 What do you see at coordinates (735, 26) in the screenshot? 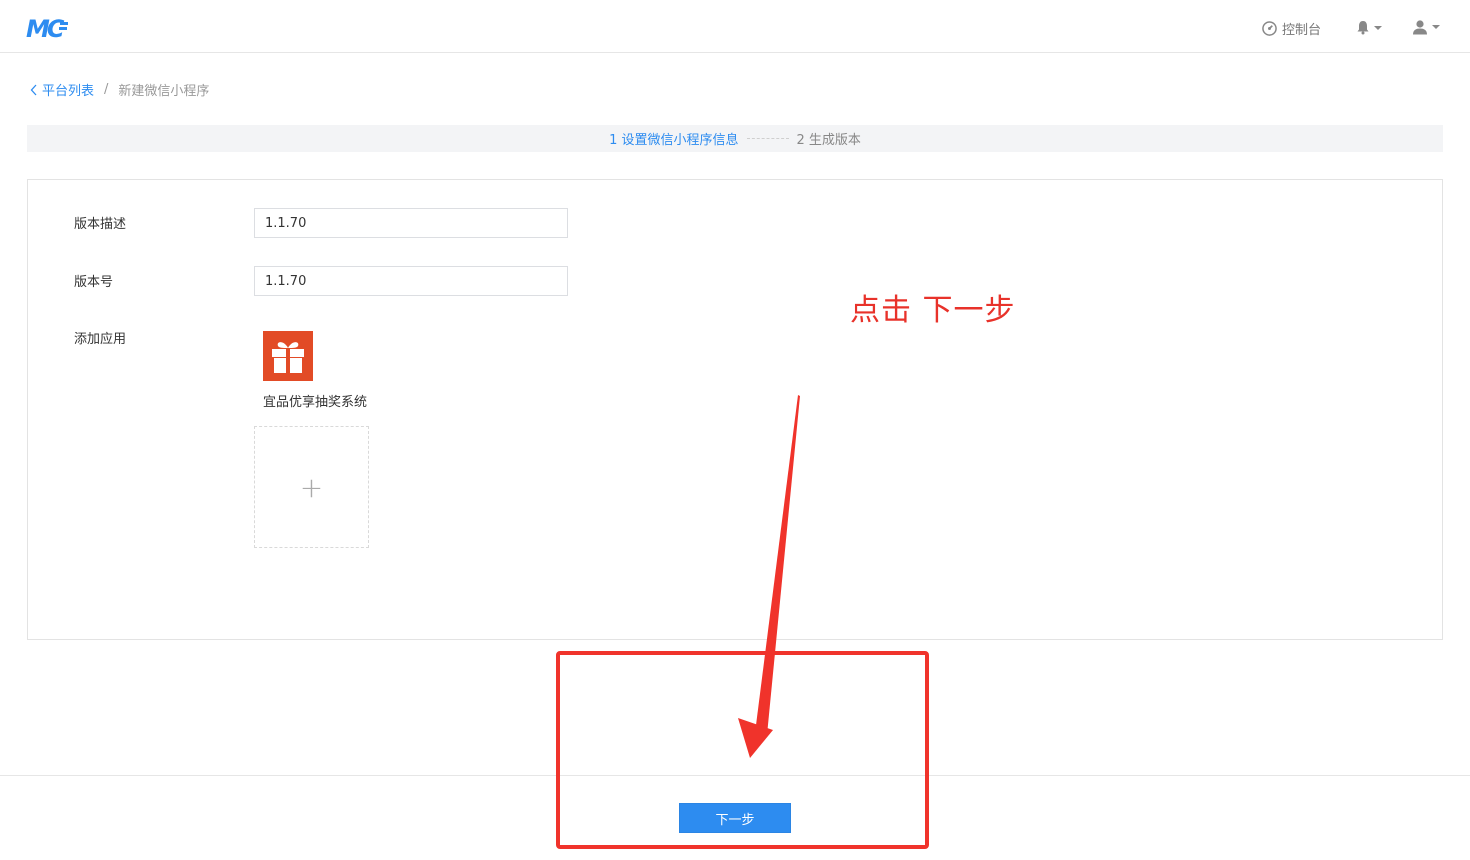
I see `top-bar: MC 控制台` at bounding box center [735, 26].